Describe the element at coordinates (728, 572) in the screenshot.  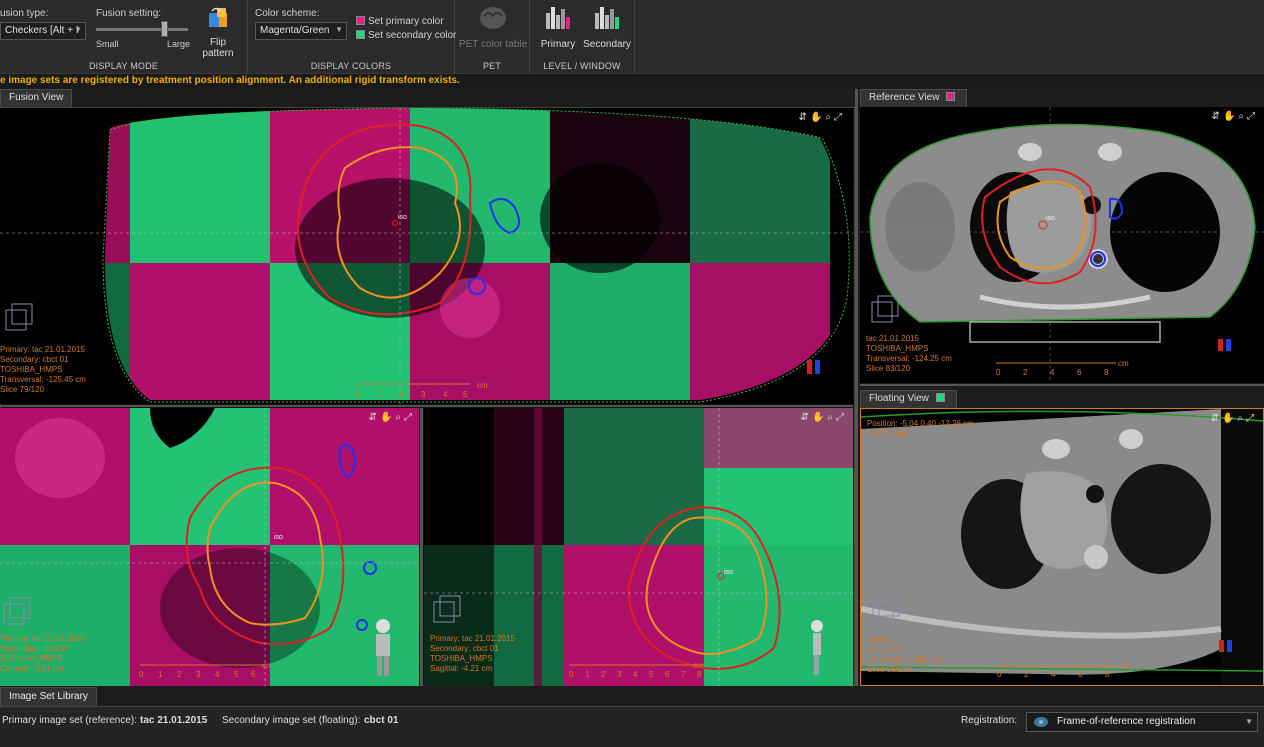
I see `iso-marker-label: iso` at that location.